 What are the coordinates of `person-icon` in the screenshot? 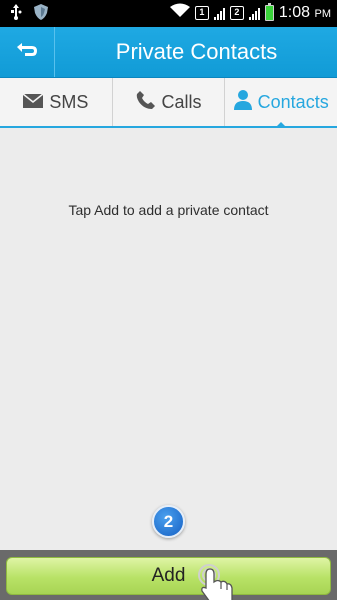 It's located at (242, 102).